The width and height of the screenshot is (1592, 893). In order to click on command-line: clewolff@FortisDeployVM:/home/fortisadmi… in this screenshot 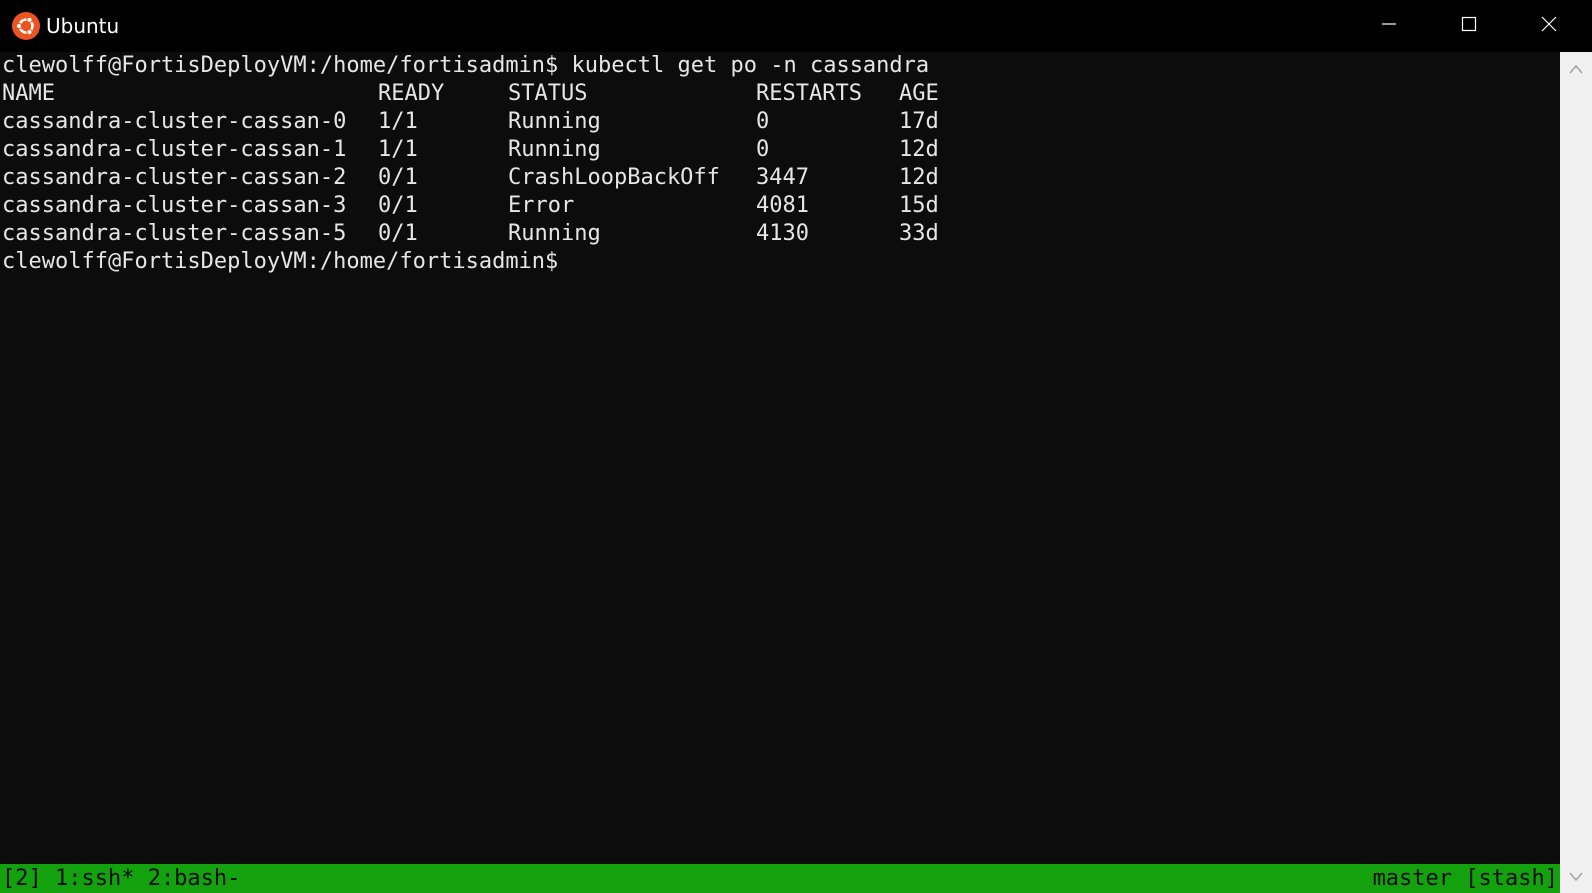, I will do `click(466, 65)`.